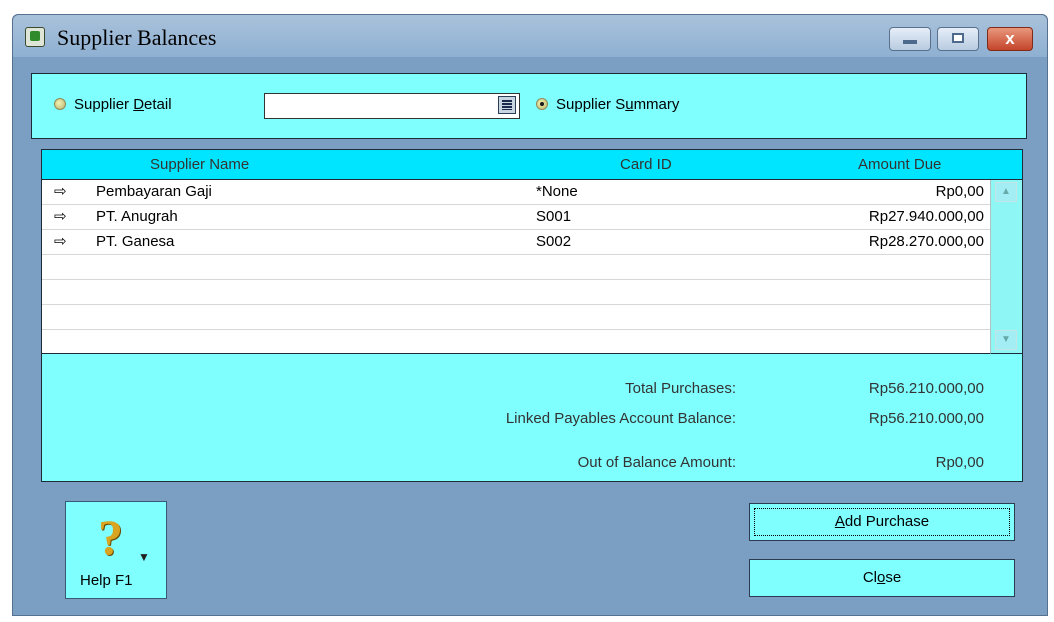 The width and height of the screenshot is (1054, 622). What do you see at coordinates (530, 36) in the screenshot?
I see `title-bar: Supplier Balances x` at bounding box center [530, 36].